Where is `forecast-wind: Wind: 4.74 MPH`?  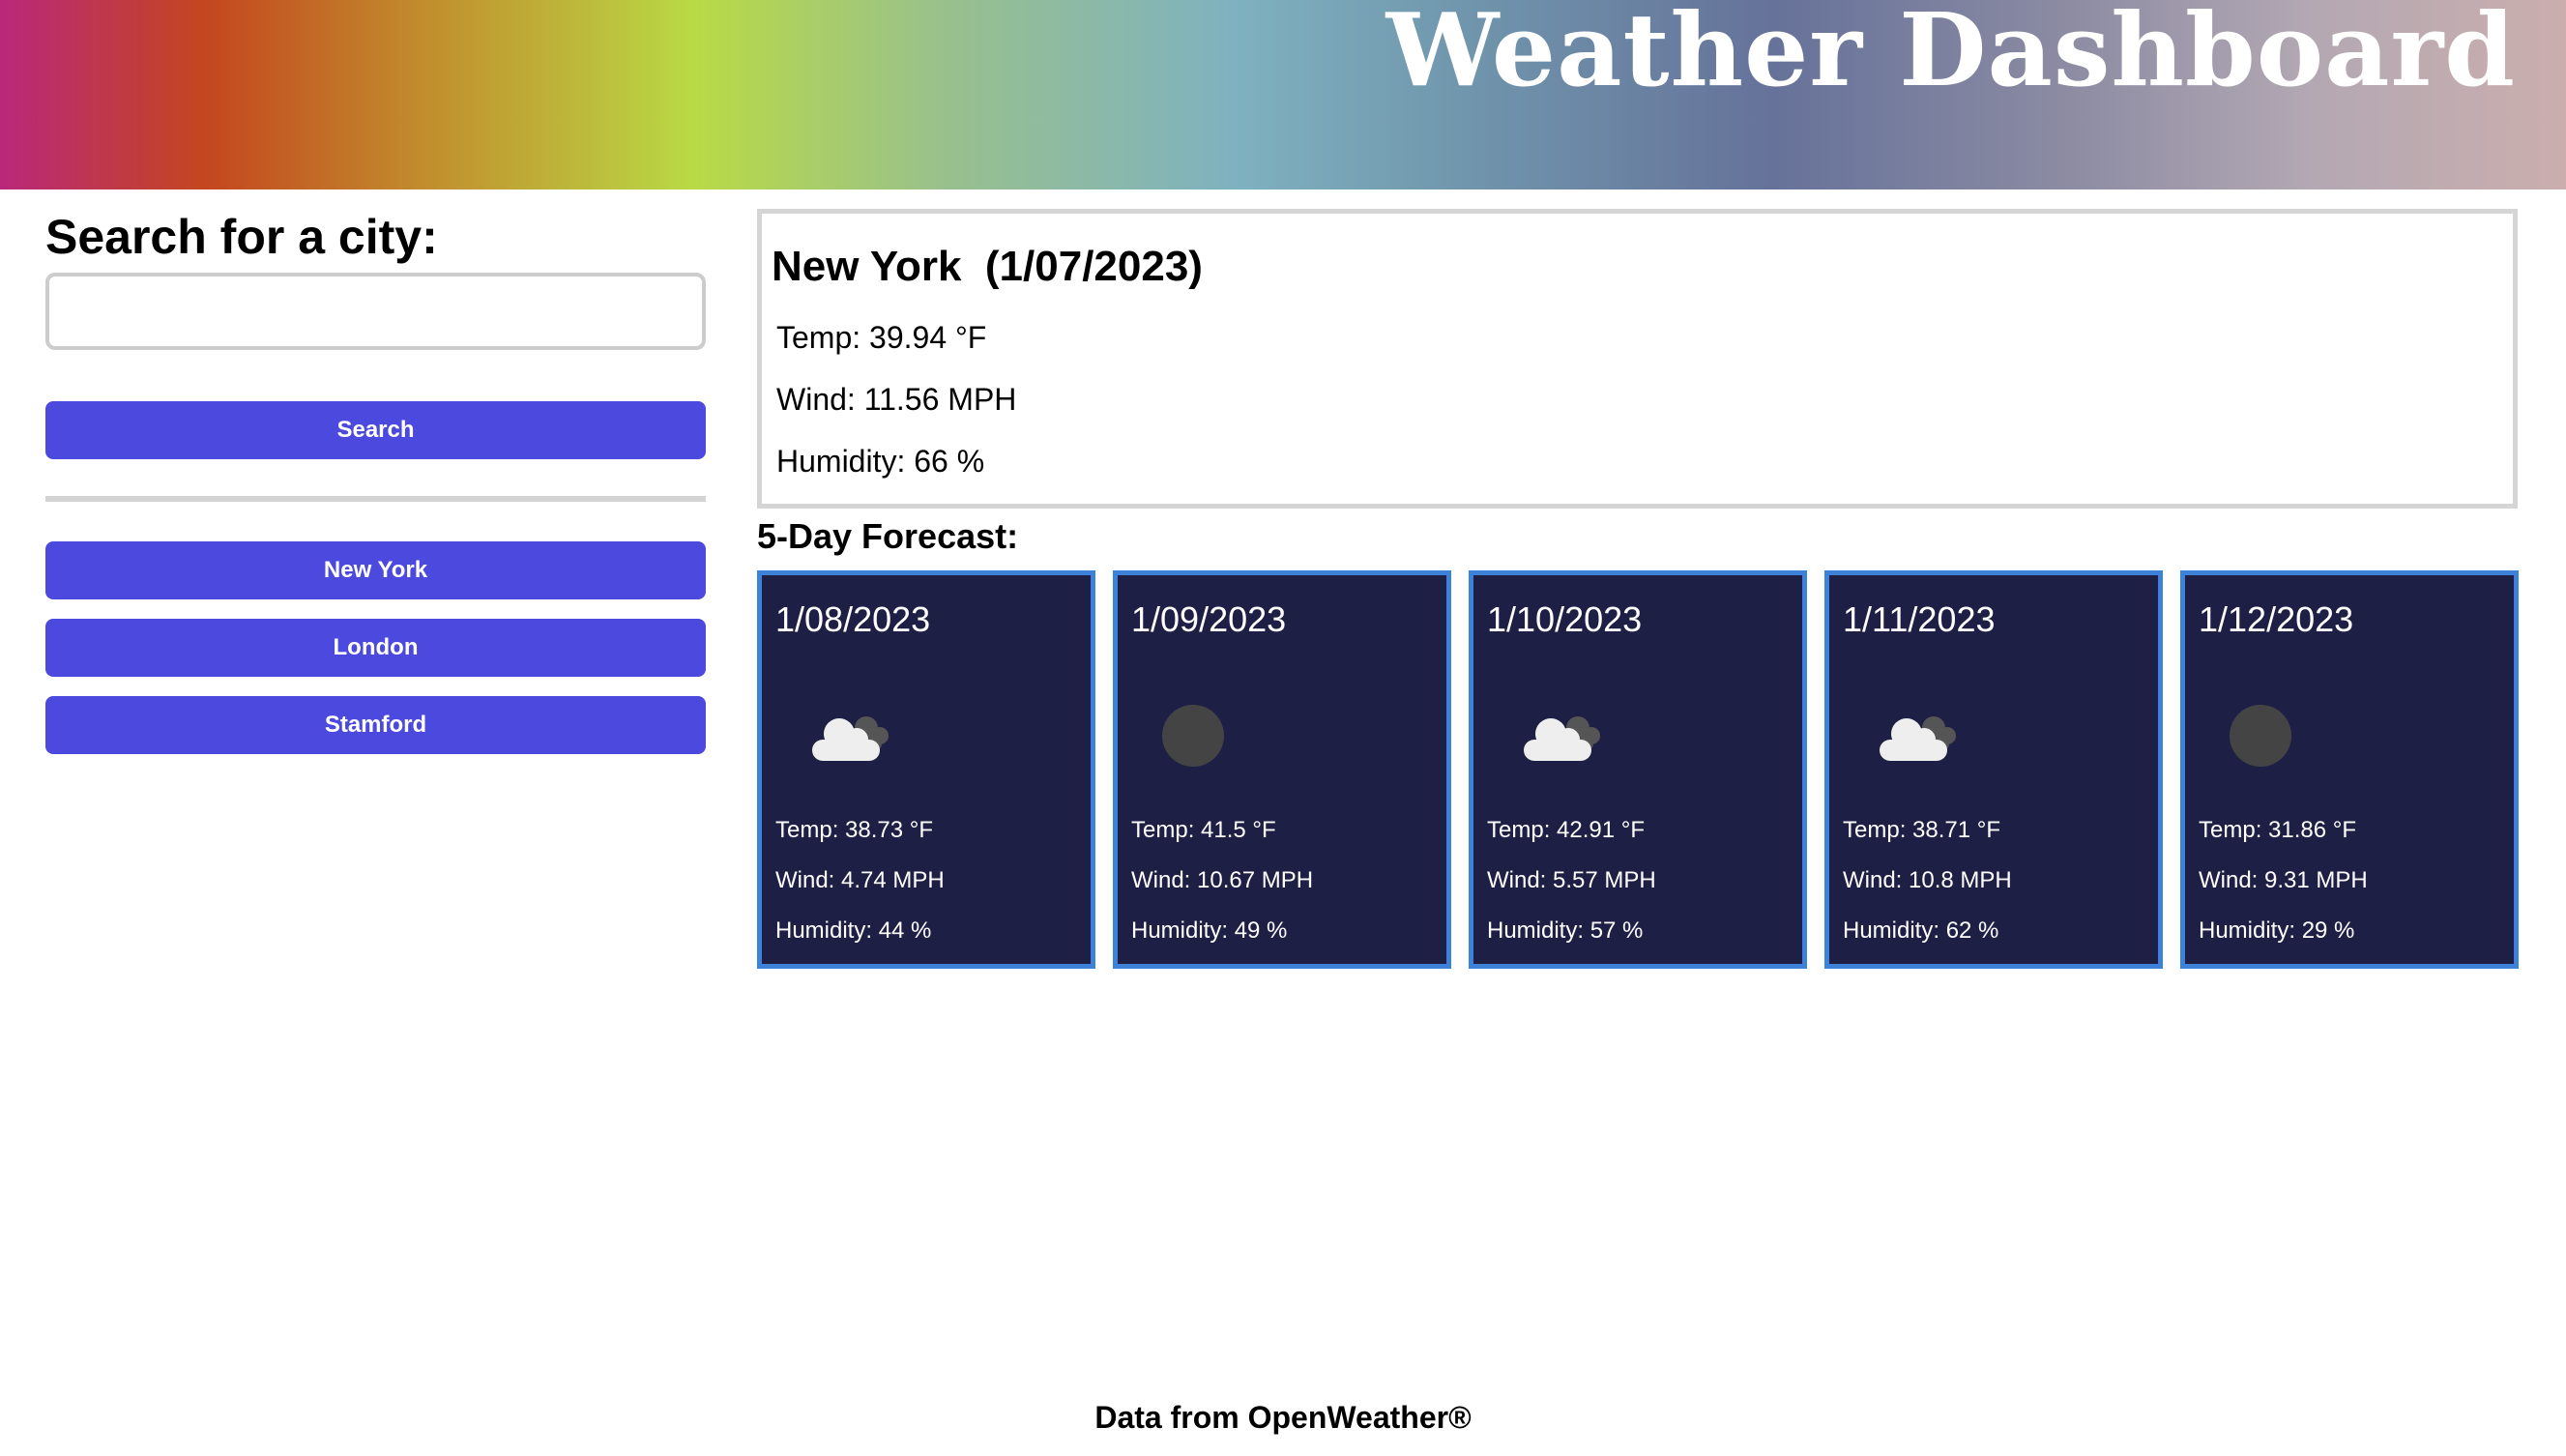
forecast-wind: Wind: 4.74 MPH is located at coordinates (860, 880).